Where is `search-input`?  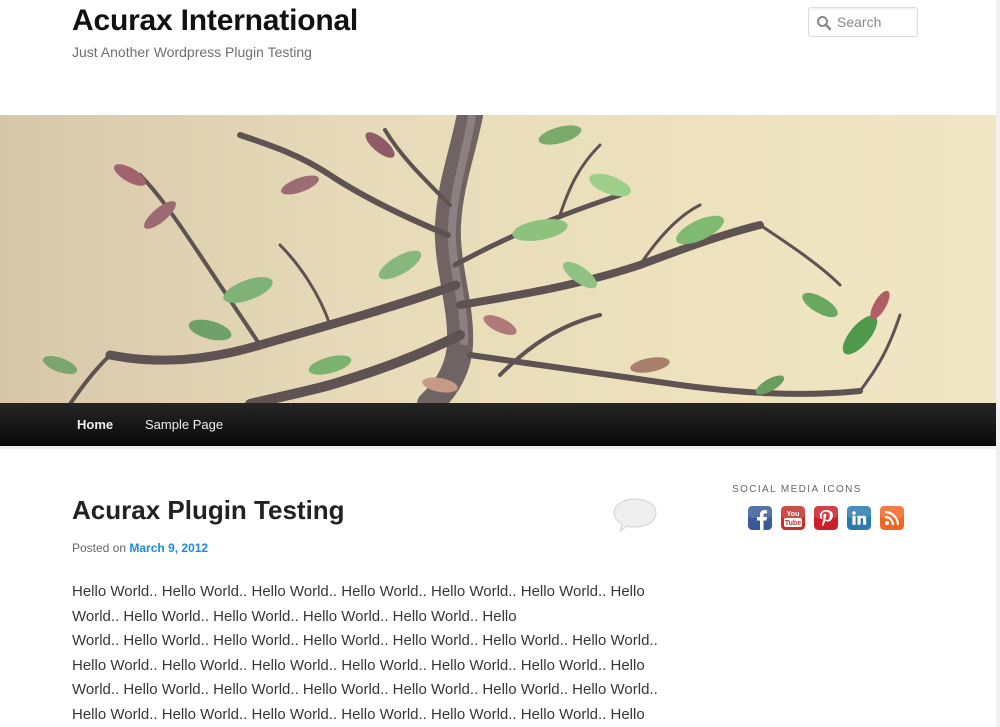 search-input is located at coordinates (876, 22).